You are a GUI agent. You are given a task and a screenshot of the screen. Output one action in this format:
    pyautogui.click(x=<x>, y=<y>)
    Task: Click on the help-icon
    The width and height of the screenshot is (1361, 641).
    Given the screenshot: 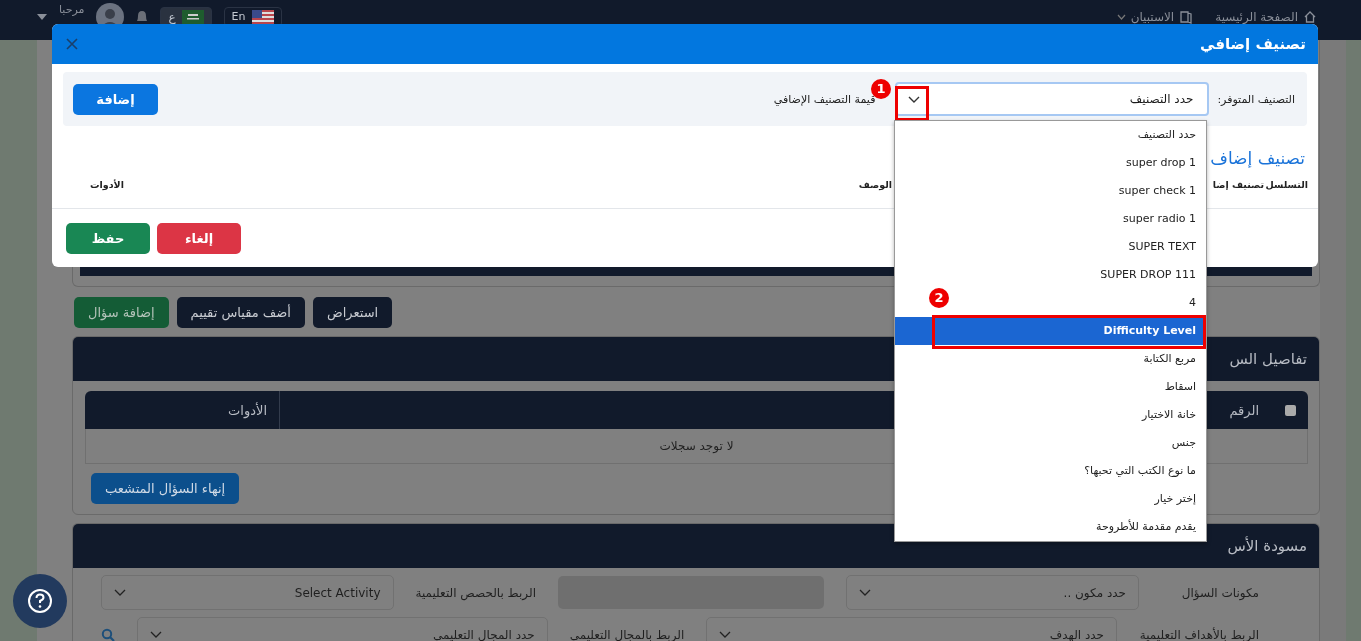 What is the action you would take?
    pyautogui.click(x=40, y=601)
    